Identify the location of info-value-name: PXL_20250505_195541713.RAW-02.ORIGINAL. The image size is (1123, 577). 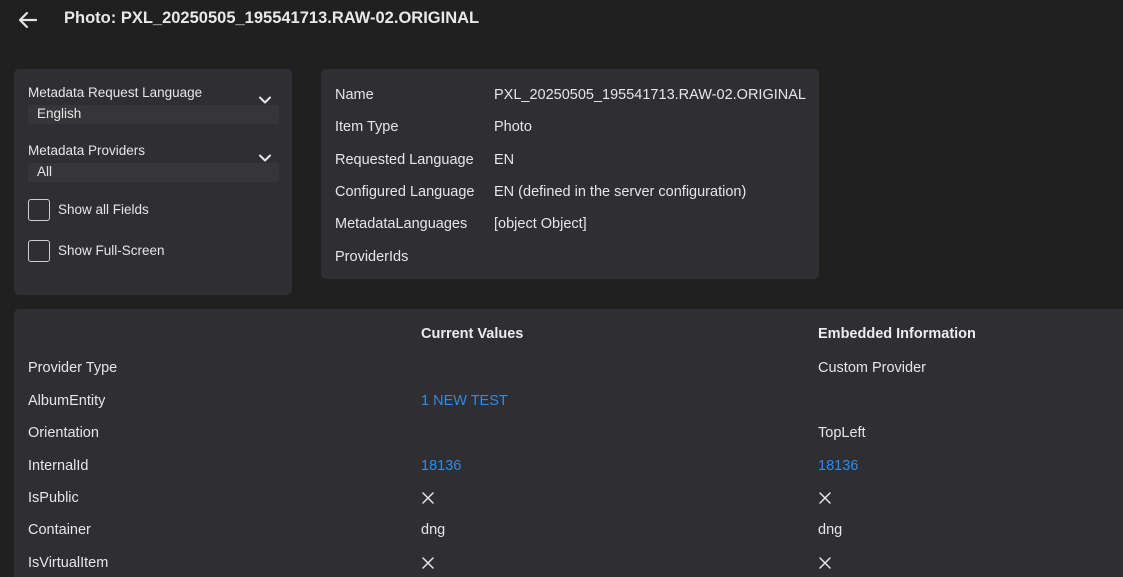
(650, 95).